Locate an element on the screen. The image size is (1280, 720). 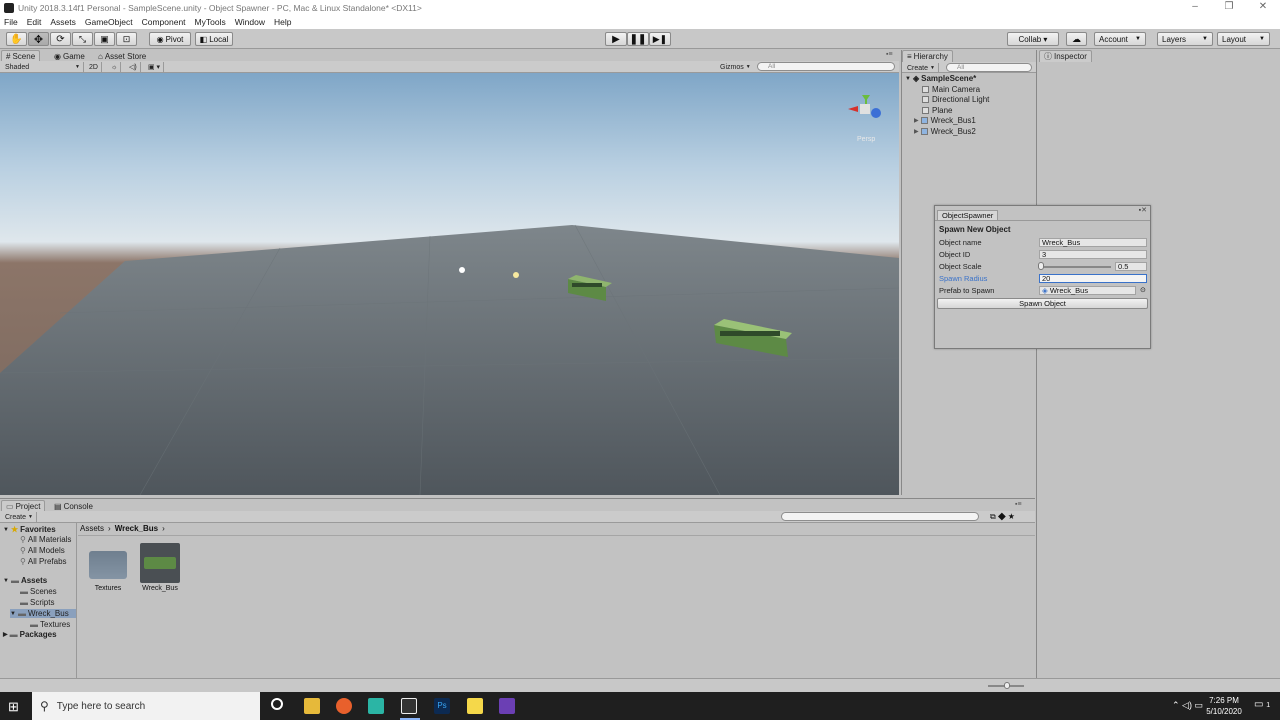
sticky-notes-icon is located at coordinates (475, 706).